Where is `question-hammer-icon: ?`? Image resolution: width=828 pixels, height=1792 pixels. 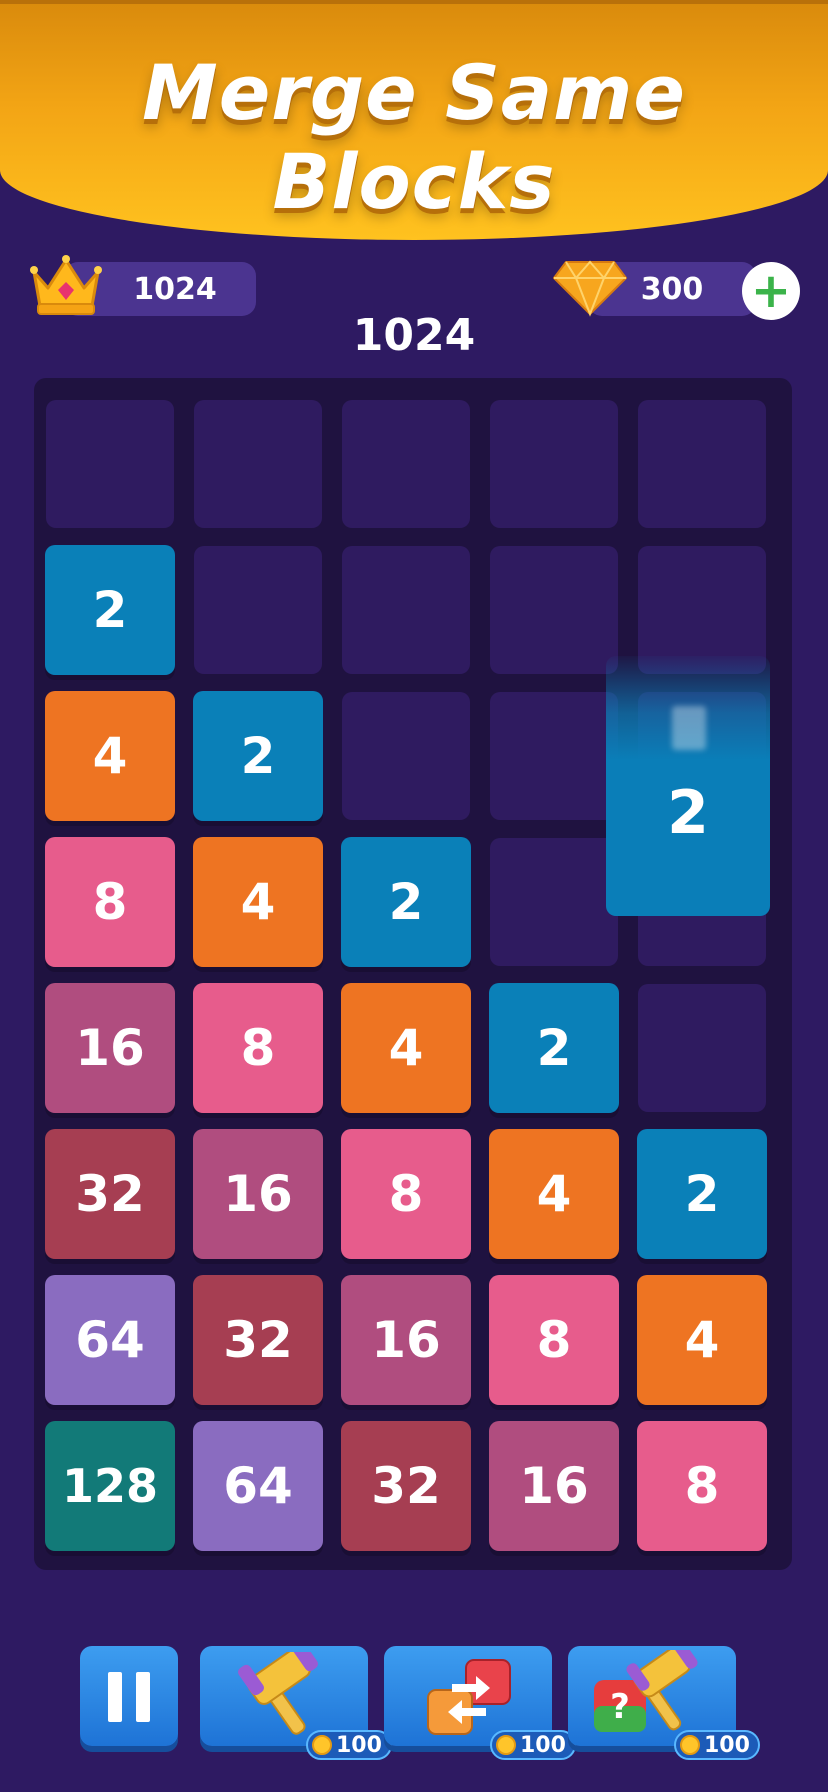 question-hammer-icon: ? is located at coordinates (646, 1691).